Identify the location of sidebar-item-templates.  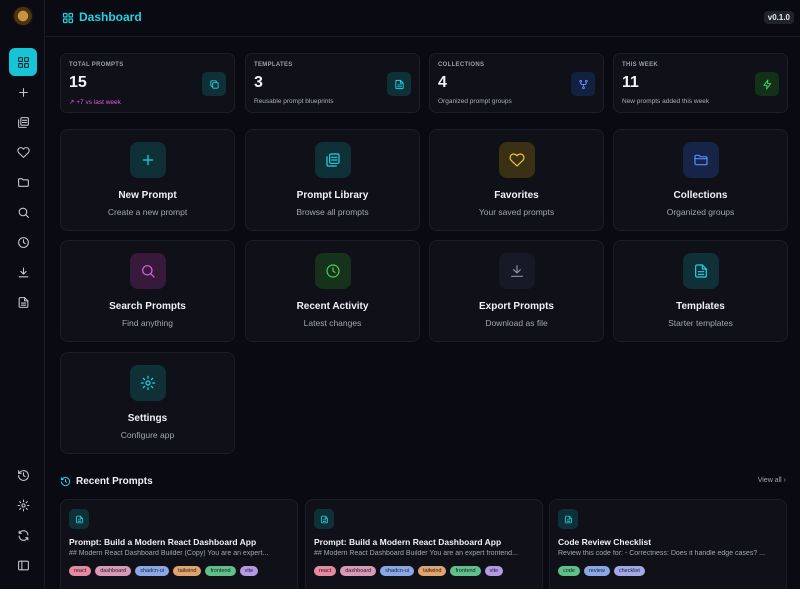
(23, 302).